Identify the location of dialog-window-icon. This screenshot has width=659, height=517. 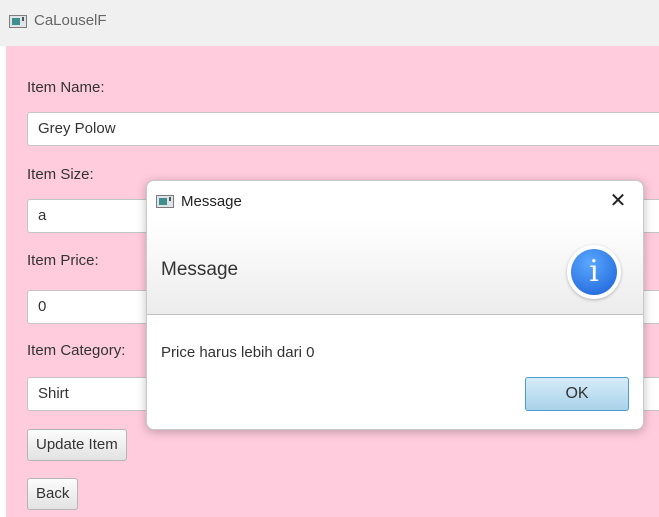
(165, 201).